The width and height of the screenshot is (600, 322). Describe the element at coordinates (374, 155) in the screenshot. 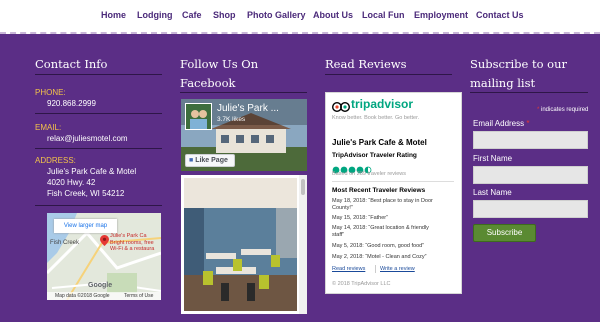

I see `rating-title: TripAdvisor Traveler Rating` at that location.